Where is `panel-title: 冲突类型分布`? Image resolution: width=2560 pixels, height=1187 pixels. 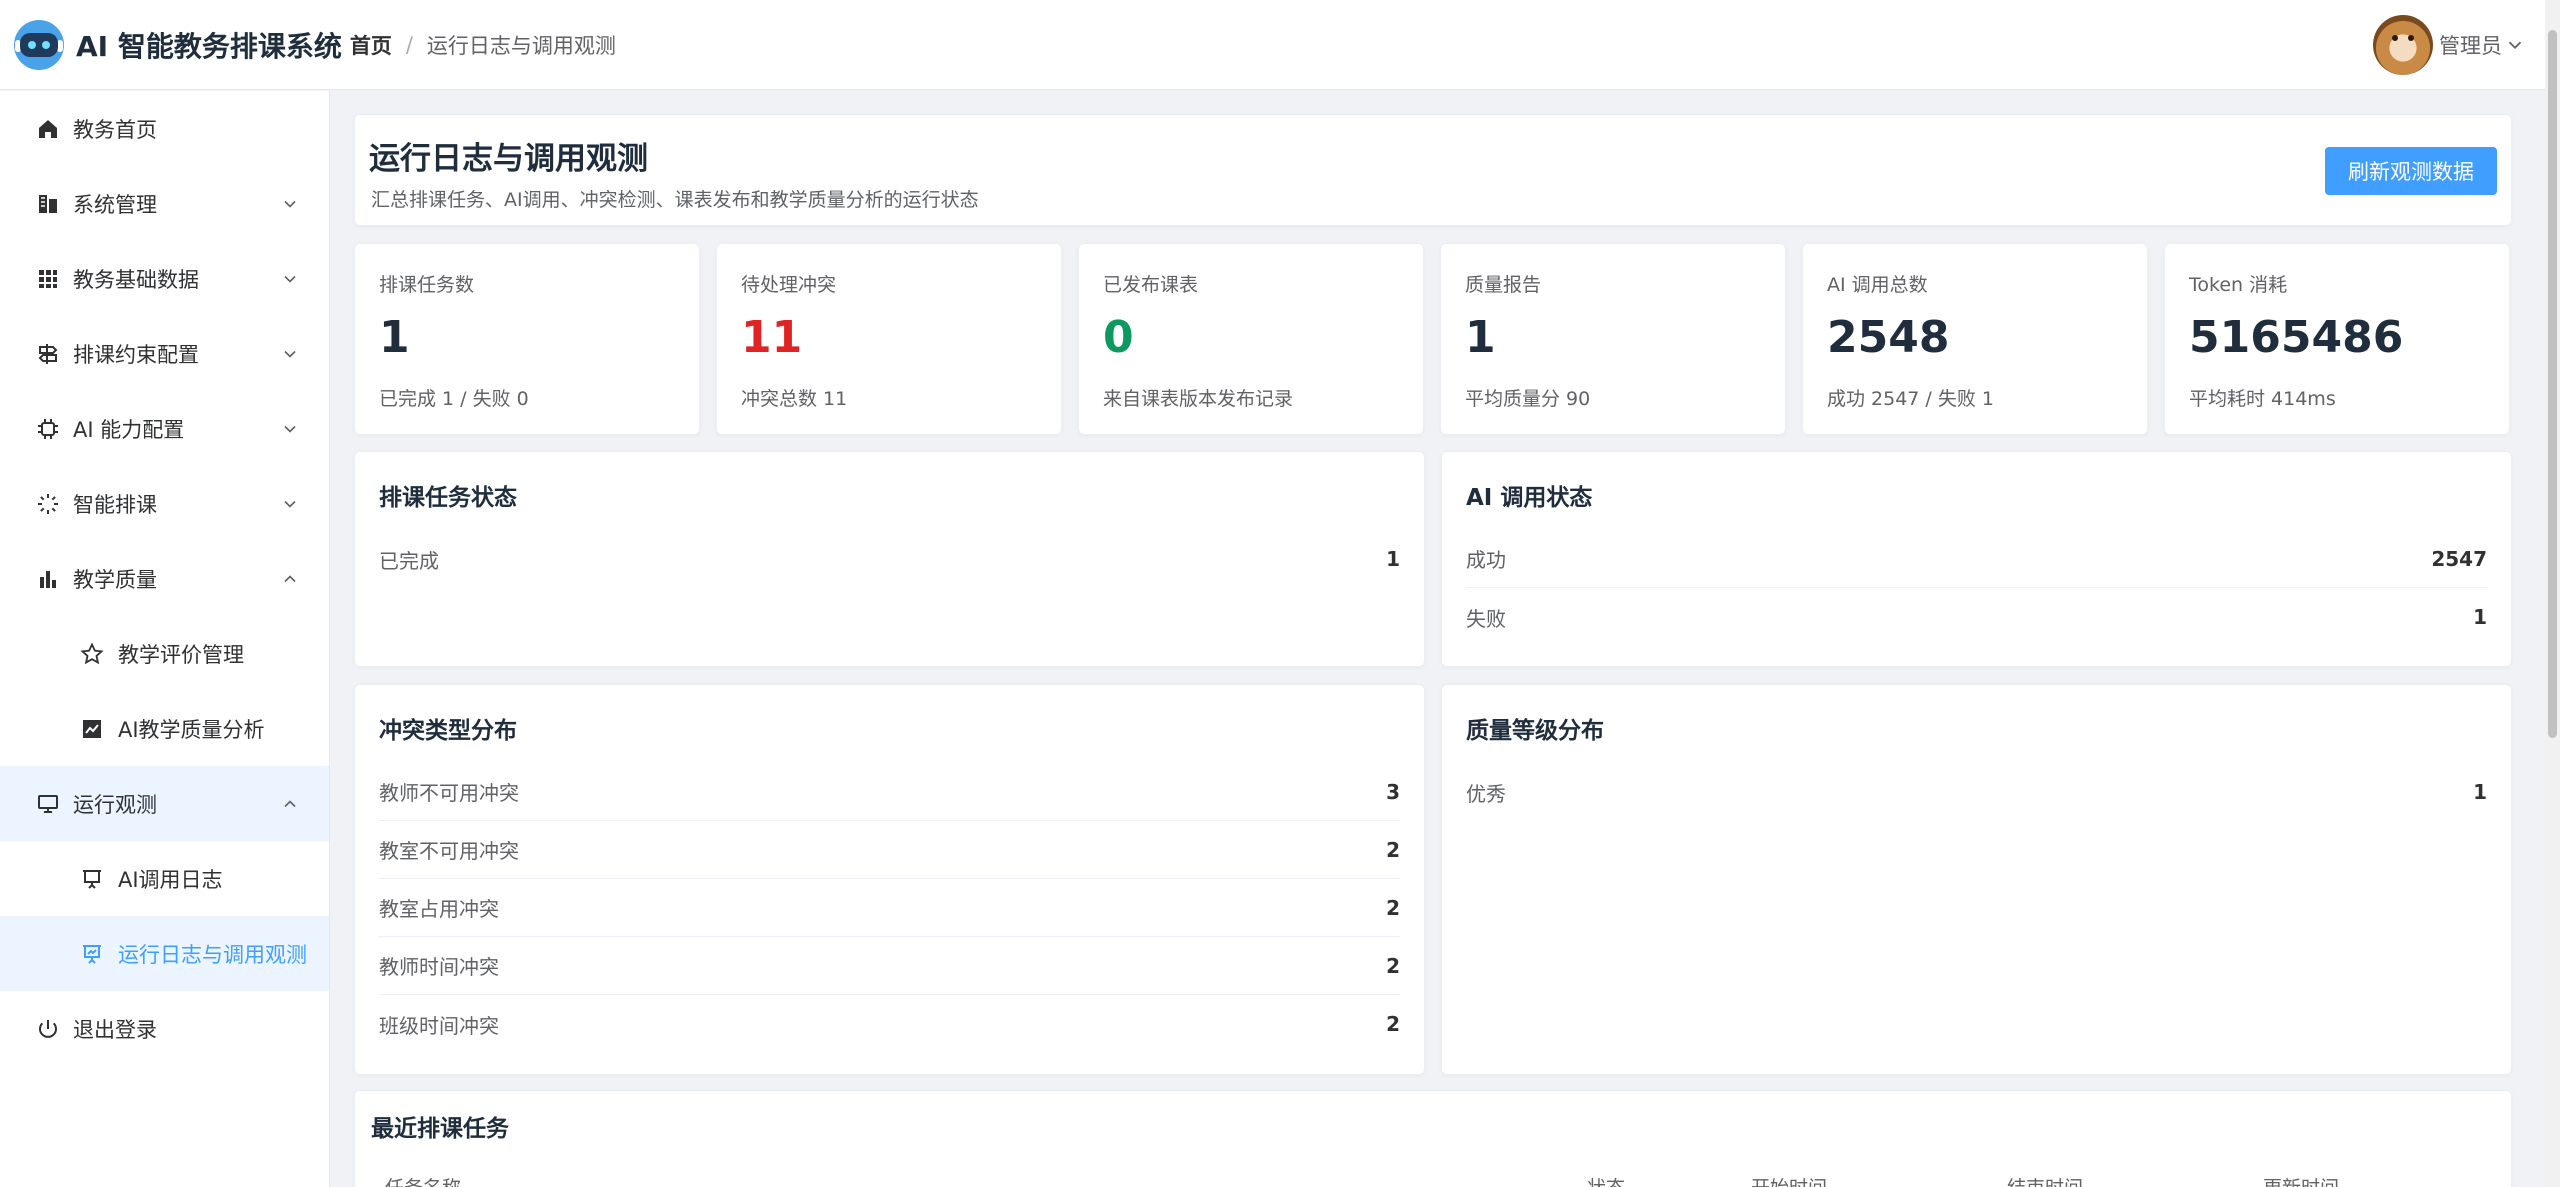
panel-title: 冲突类型分布 is located at coordinates (448, 731).